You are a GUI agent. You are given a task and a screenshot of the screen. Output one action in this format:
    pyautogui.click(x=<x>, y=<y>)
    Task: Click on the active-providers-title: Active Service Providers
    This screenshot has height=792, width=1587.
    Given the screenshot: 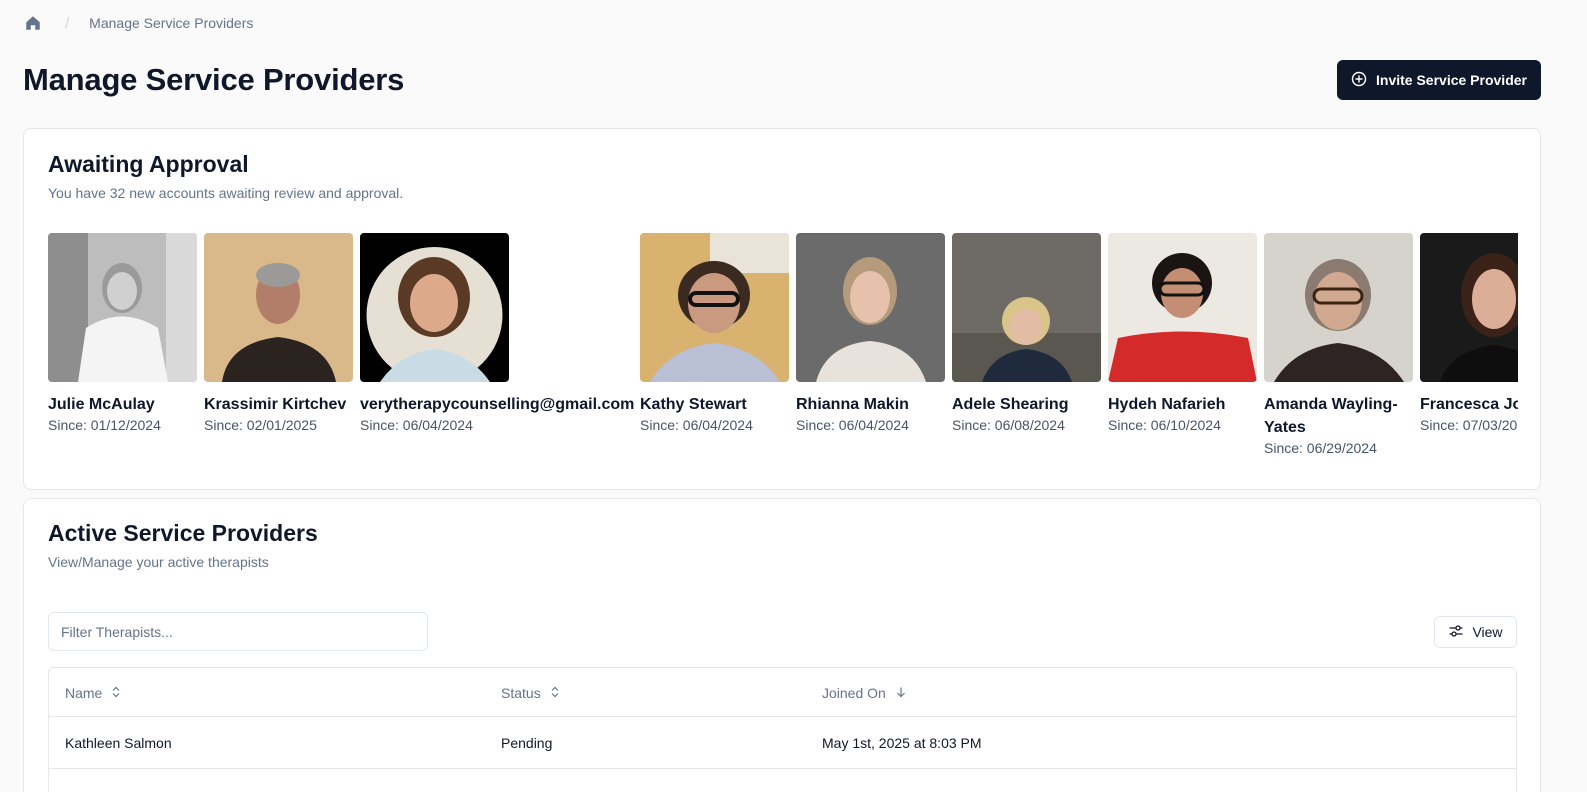 What is the action you would take?
    pyautogui.click(x=183, y=533)
    